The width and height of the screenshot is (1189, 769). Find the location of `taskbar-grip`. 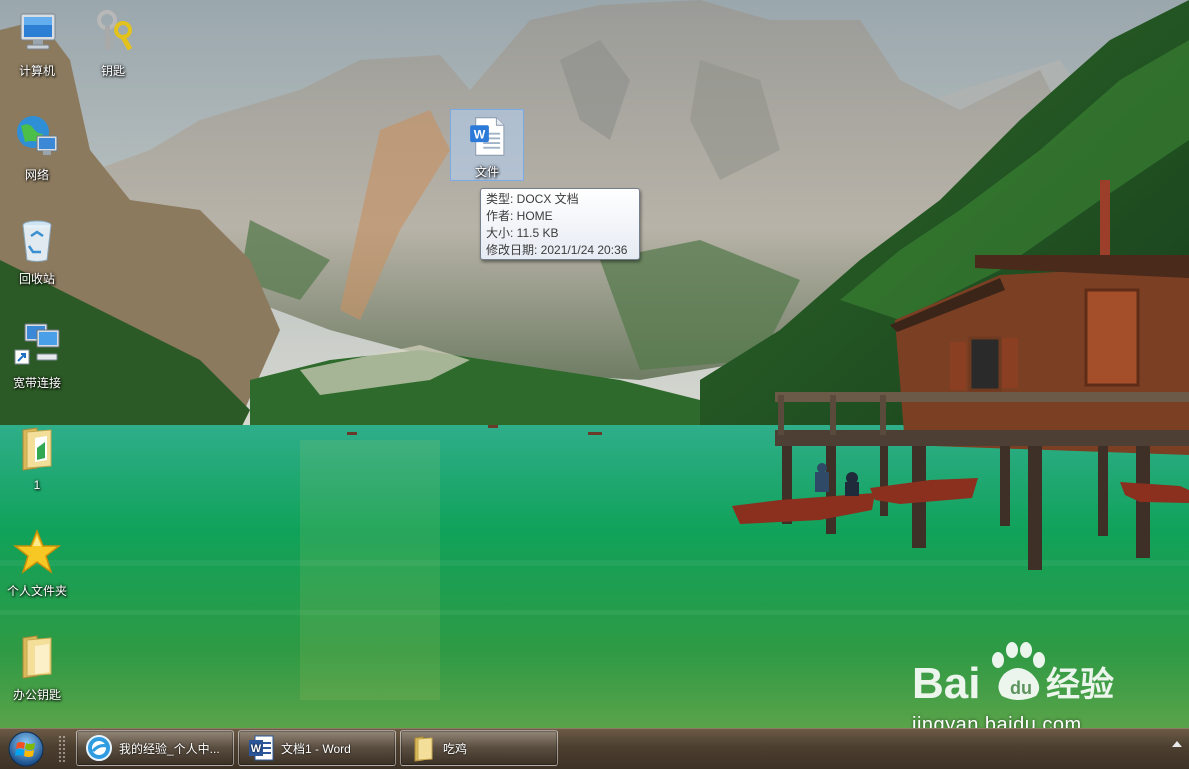

taskbar-grip is located at coordinates (62, 749).